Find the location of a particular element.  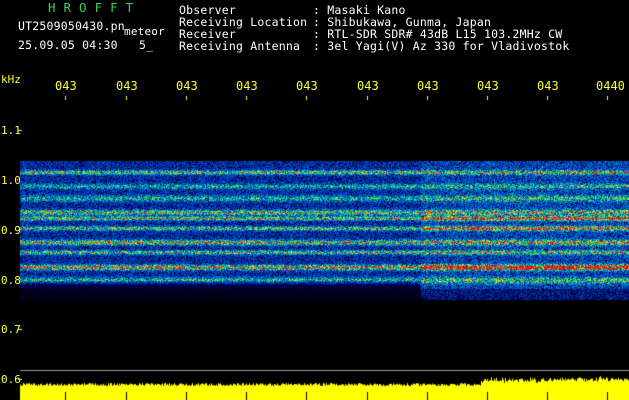

y-tick-1.0: 1.0 is located at coordinates (11, 180).